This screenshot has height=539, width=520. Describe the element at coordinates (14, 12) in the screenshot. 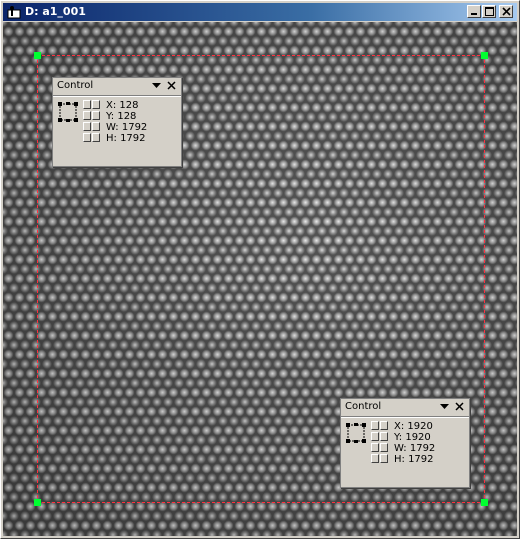

I see `app-person-icon` at that location.